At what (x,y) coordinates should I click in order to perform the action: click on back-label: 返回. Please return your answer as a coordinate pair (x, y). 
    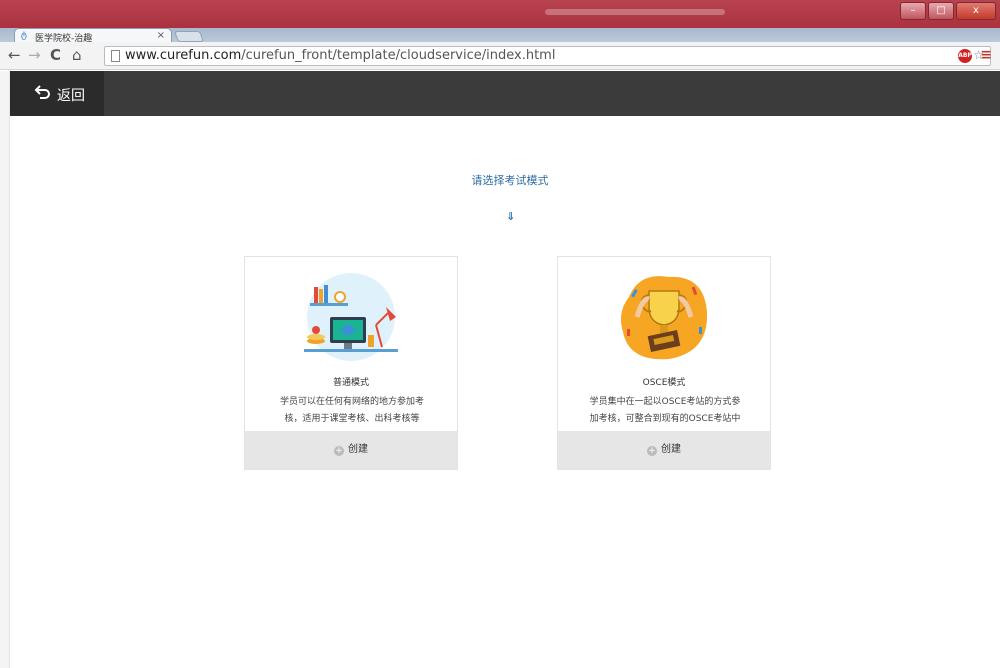
    Looking at the image, I should click on (71, 96).